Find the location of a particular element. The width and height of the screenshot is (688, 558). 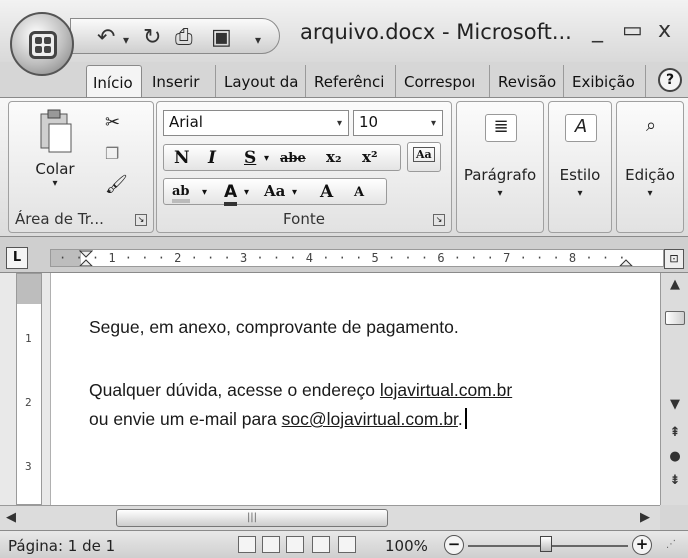

page-count-status: Página: 1 de 1 is located at coordinates (61, 546).